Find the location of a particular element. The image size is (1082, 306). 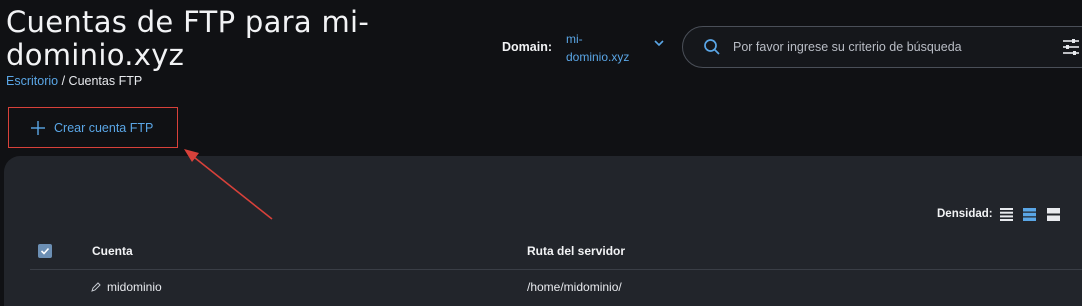

check-icon is located at coordinates (45, 251).